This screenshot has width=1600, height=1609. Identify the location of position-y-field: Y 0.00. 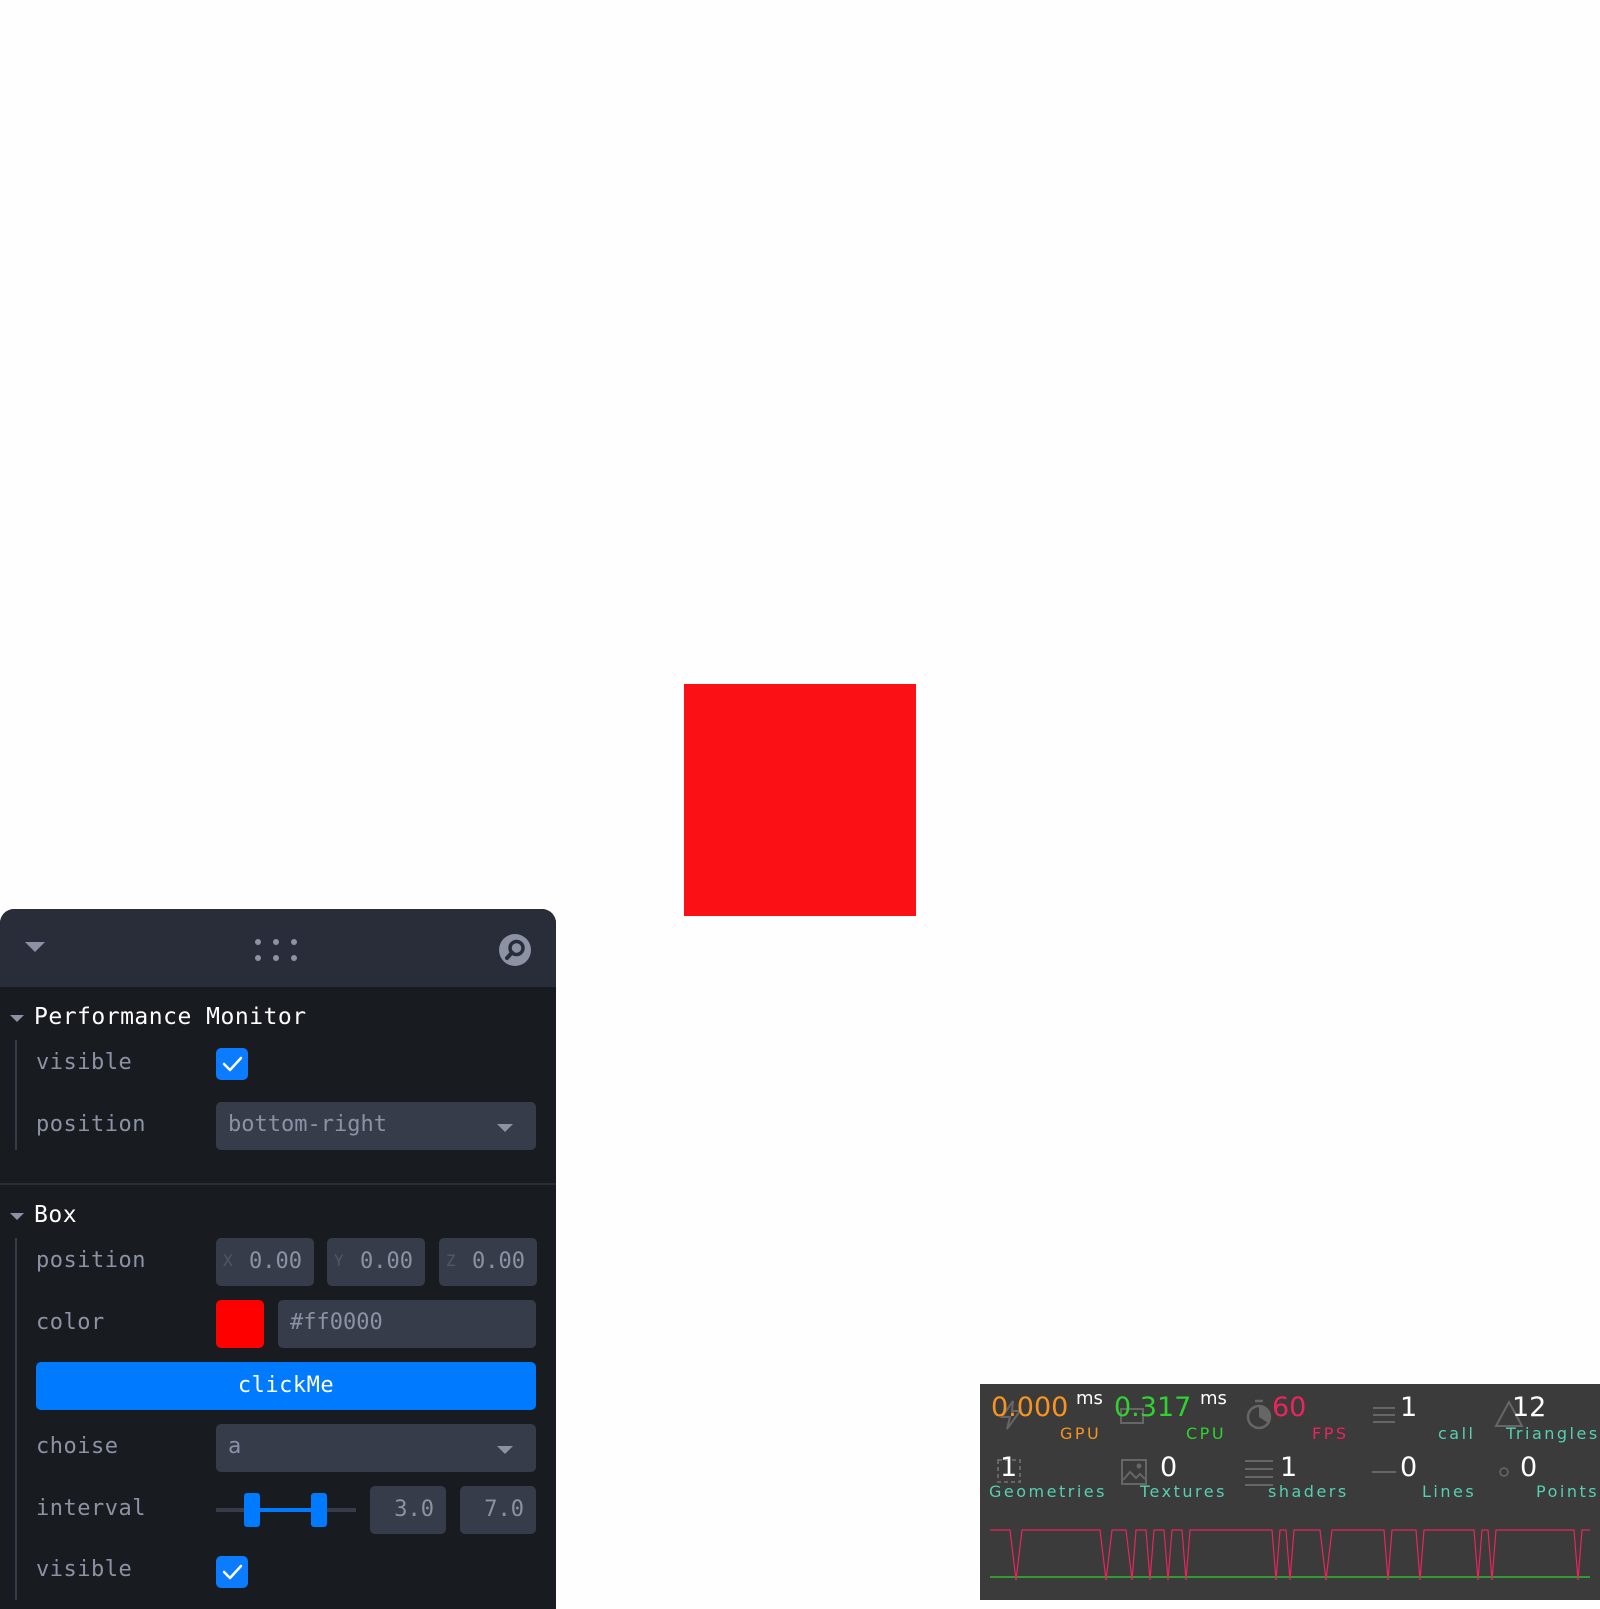
(376, 1262).